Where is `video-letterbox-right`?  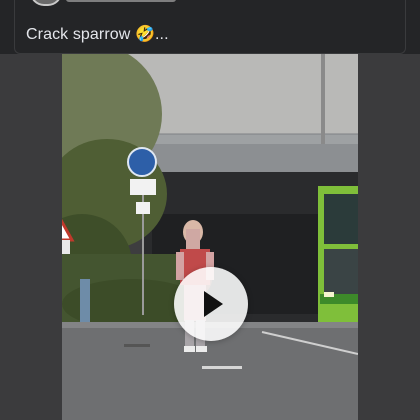
video-letterbox-right is located at coordinates (389, 237).